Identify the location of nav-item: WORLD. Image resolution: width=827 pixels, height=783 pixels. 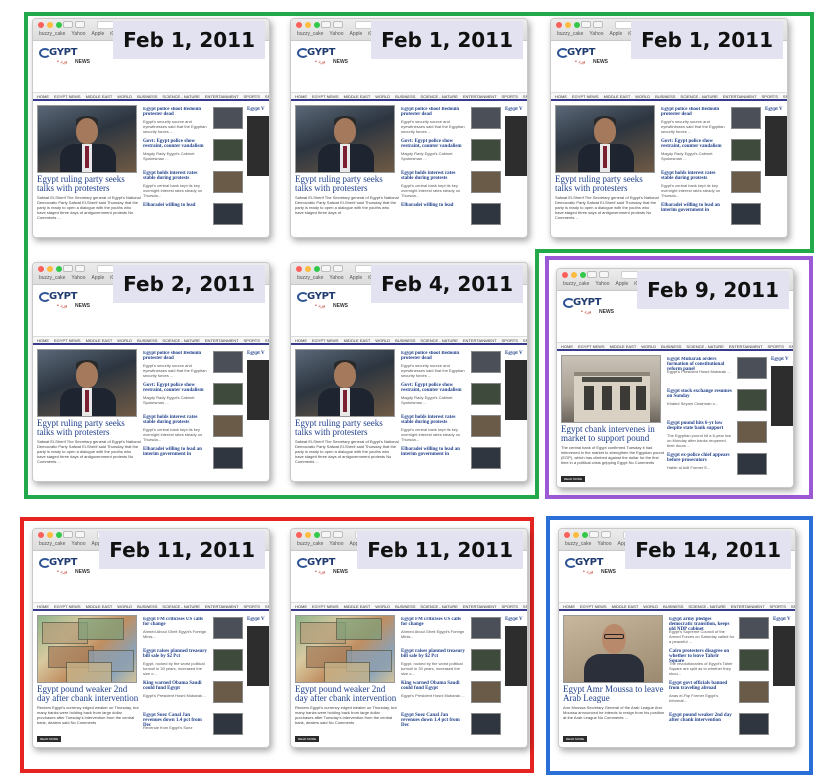
(382, 96).